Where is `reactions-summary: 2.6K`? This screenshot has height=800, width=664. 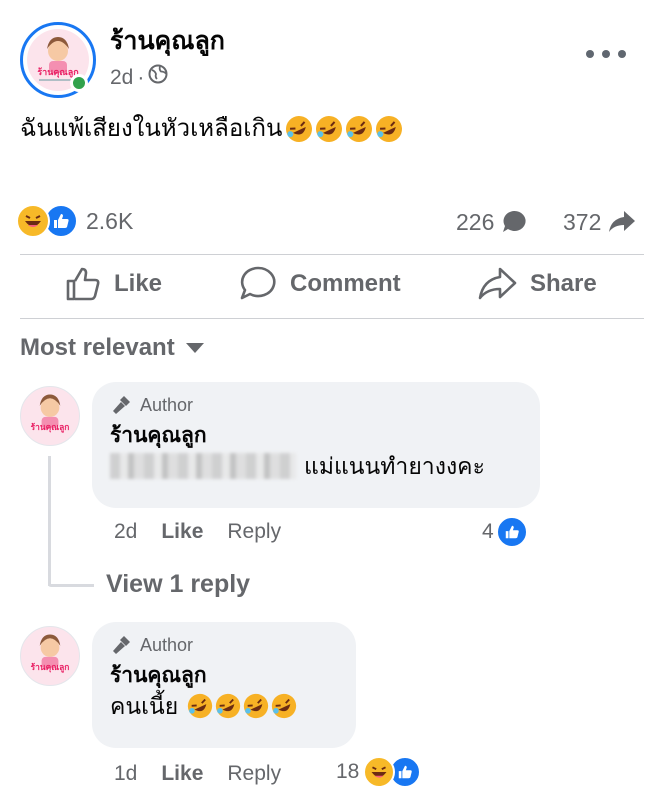
reactions-summary: 2.6K is located at coordinates (74, 221).